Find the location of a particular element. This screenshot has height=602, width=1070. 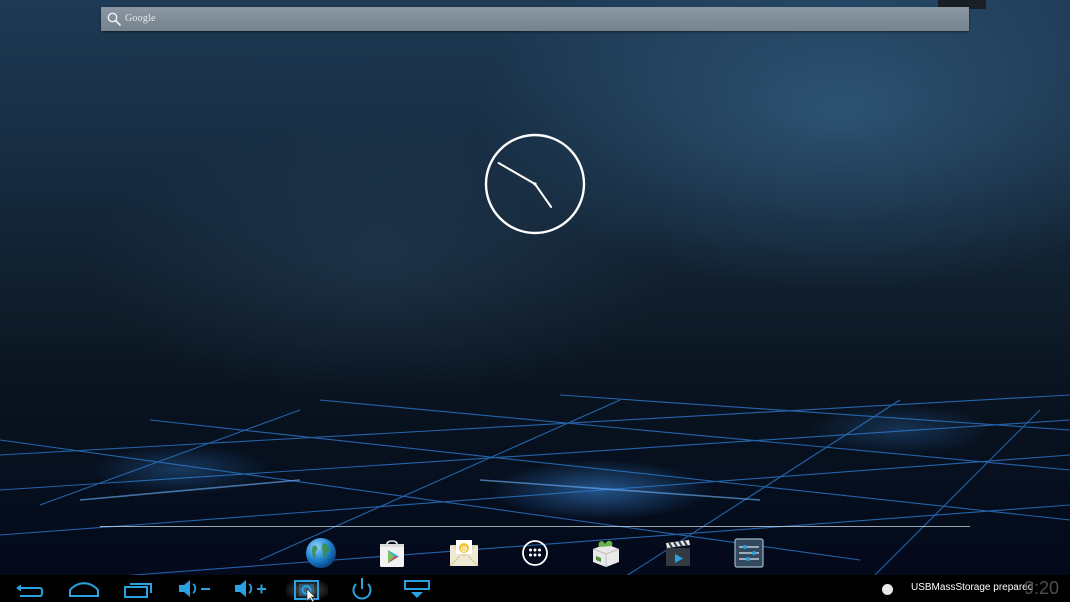

power-icon is located at coordinates (362, 589).